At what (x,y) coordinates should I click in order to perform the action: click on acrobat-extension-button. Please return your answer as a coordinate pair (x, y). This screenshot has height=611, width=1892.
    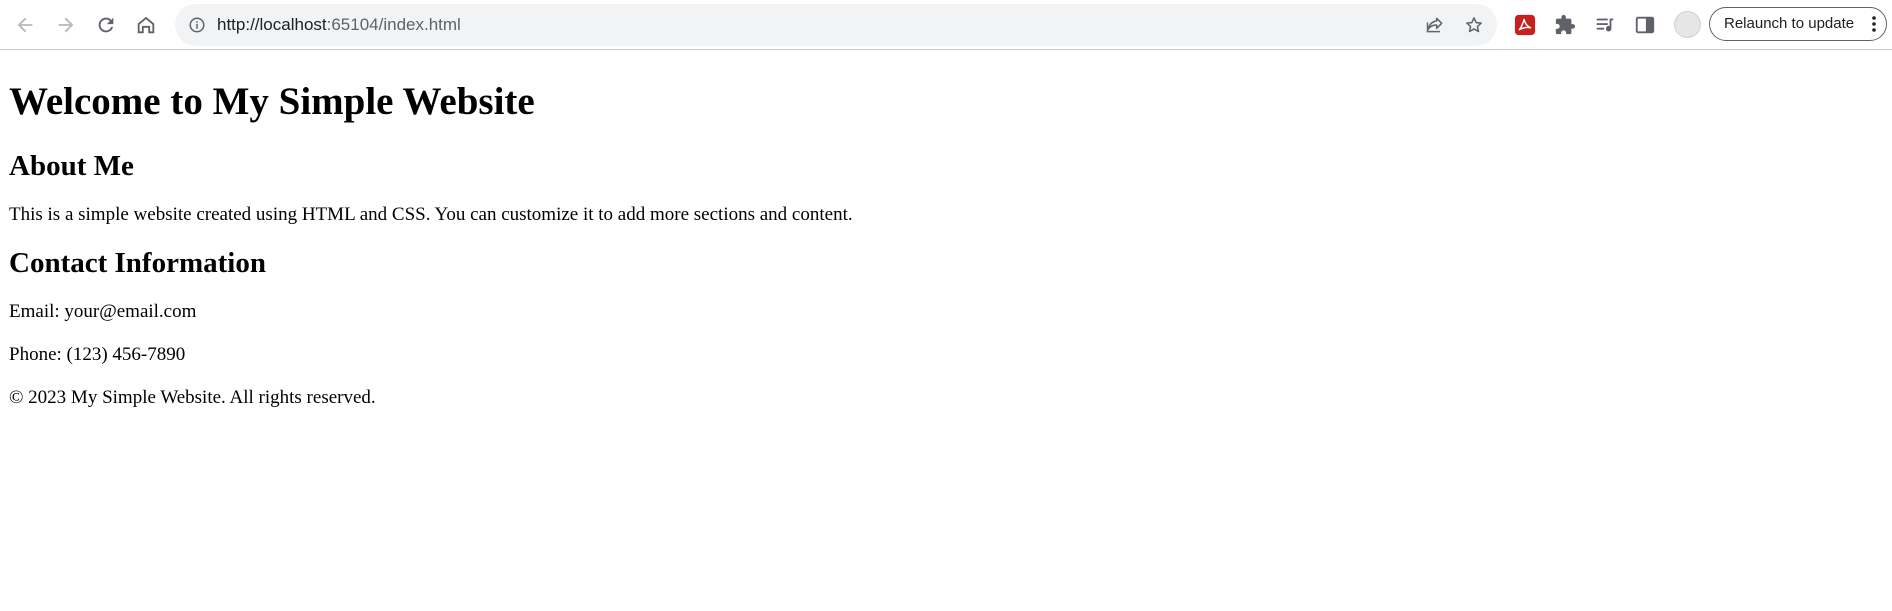
    Looking at the image, I should click on (1525, 25).